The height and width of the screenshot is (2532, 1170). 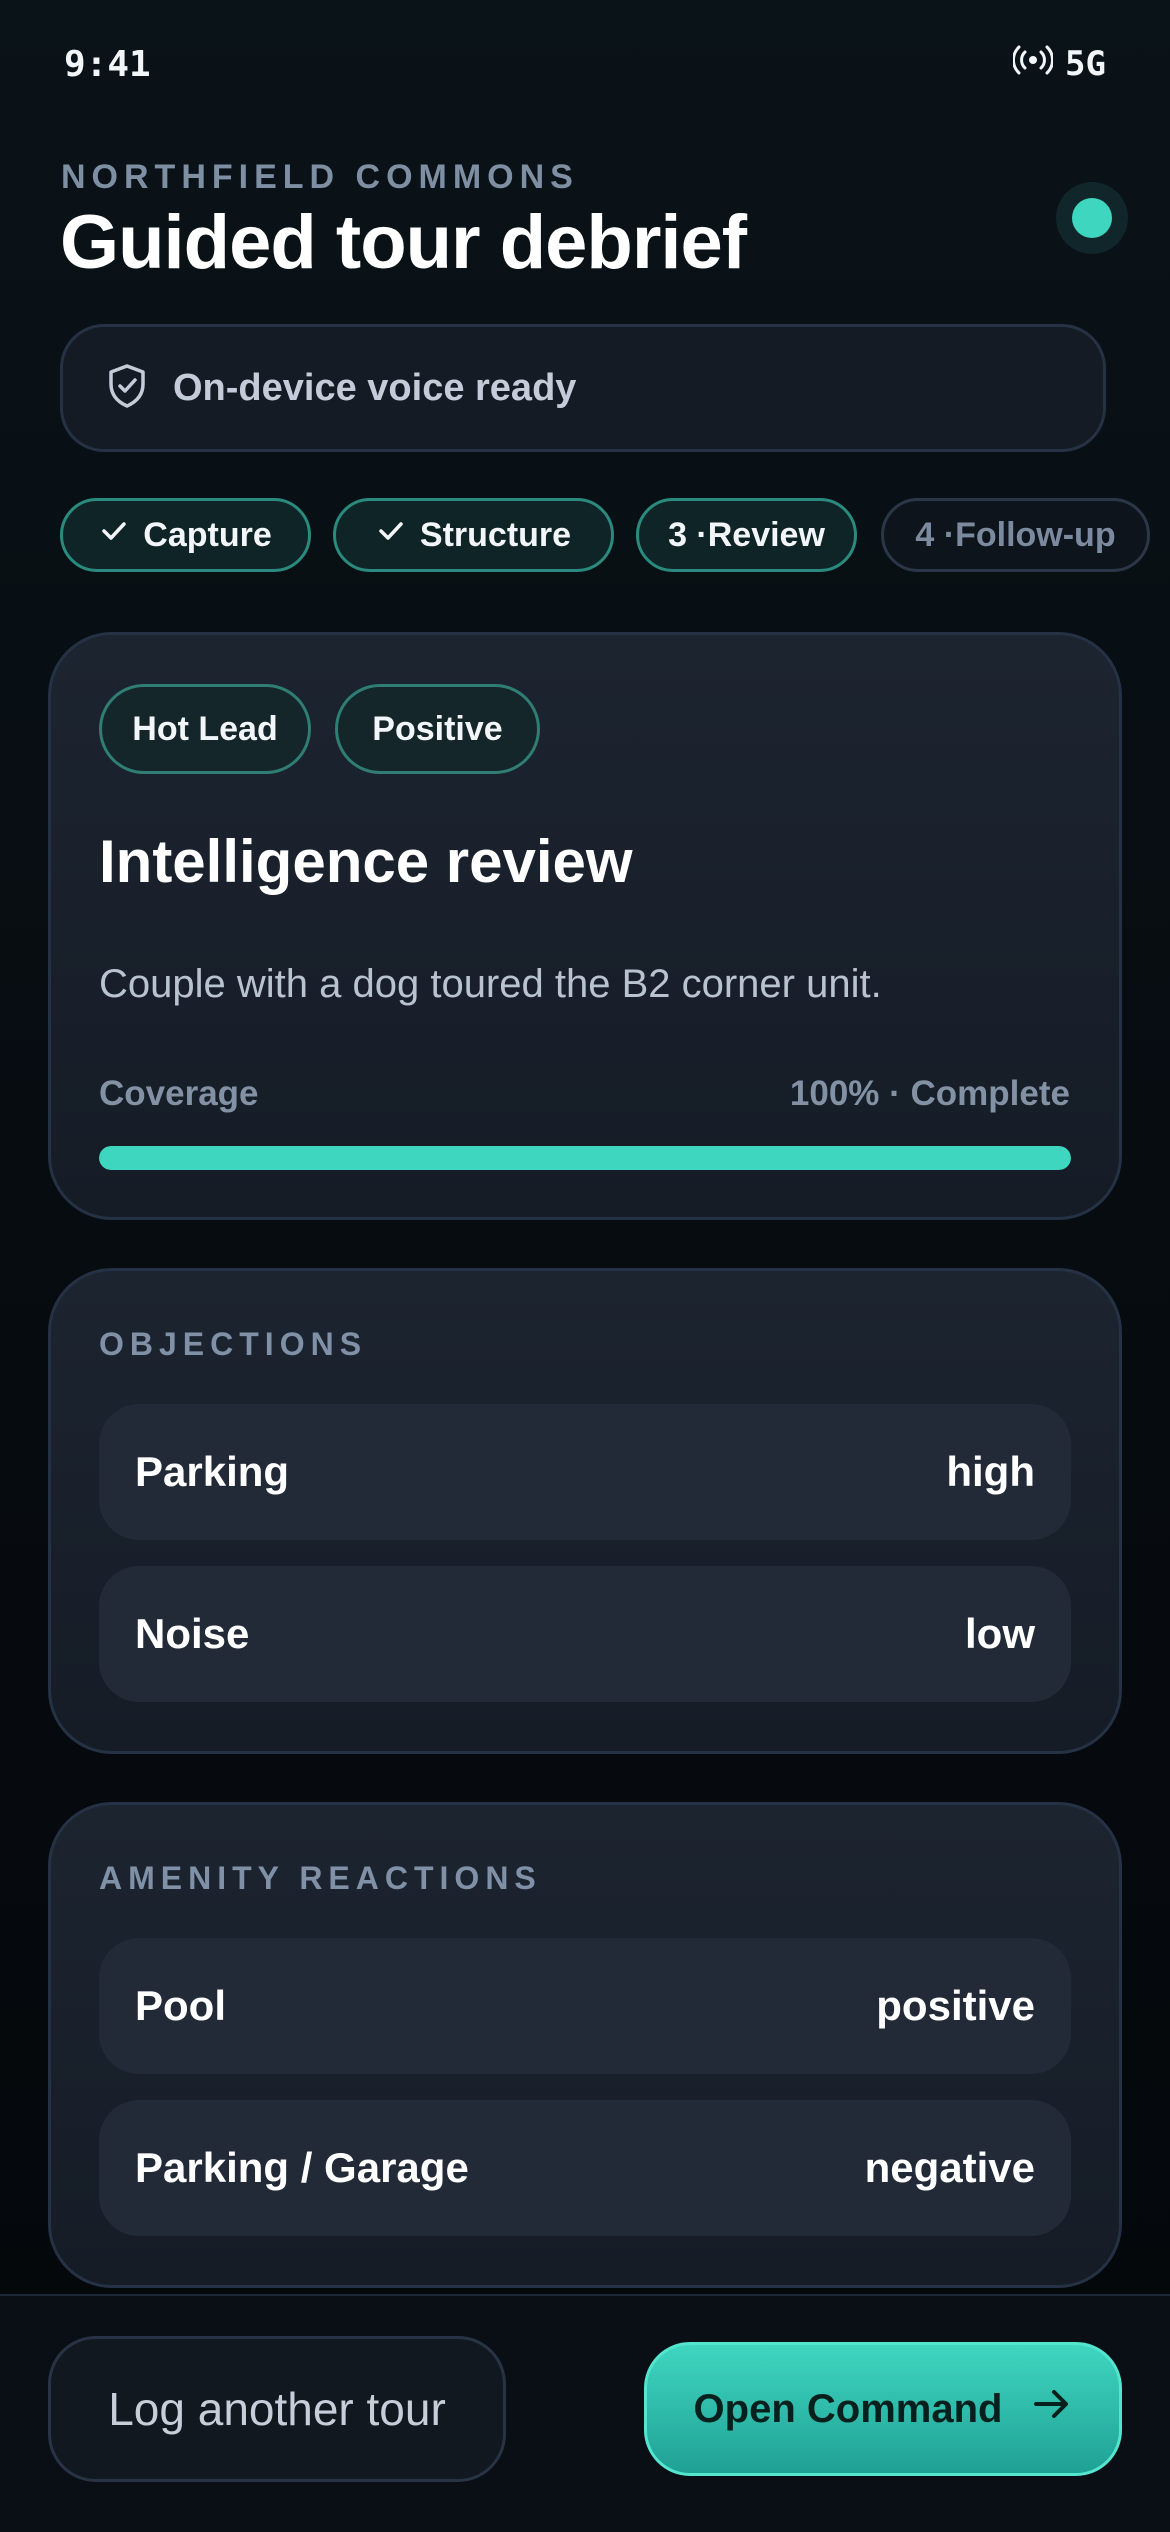 What do you see at coordinates (585, 1472) in the screenshot?
I see `objection-row: Parking high` at bounding box center [585, 1472].